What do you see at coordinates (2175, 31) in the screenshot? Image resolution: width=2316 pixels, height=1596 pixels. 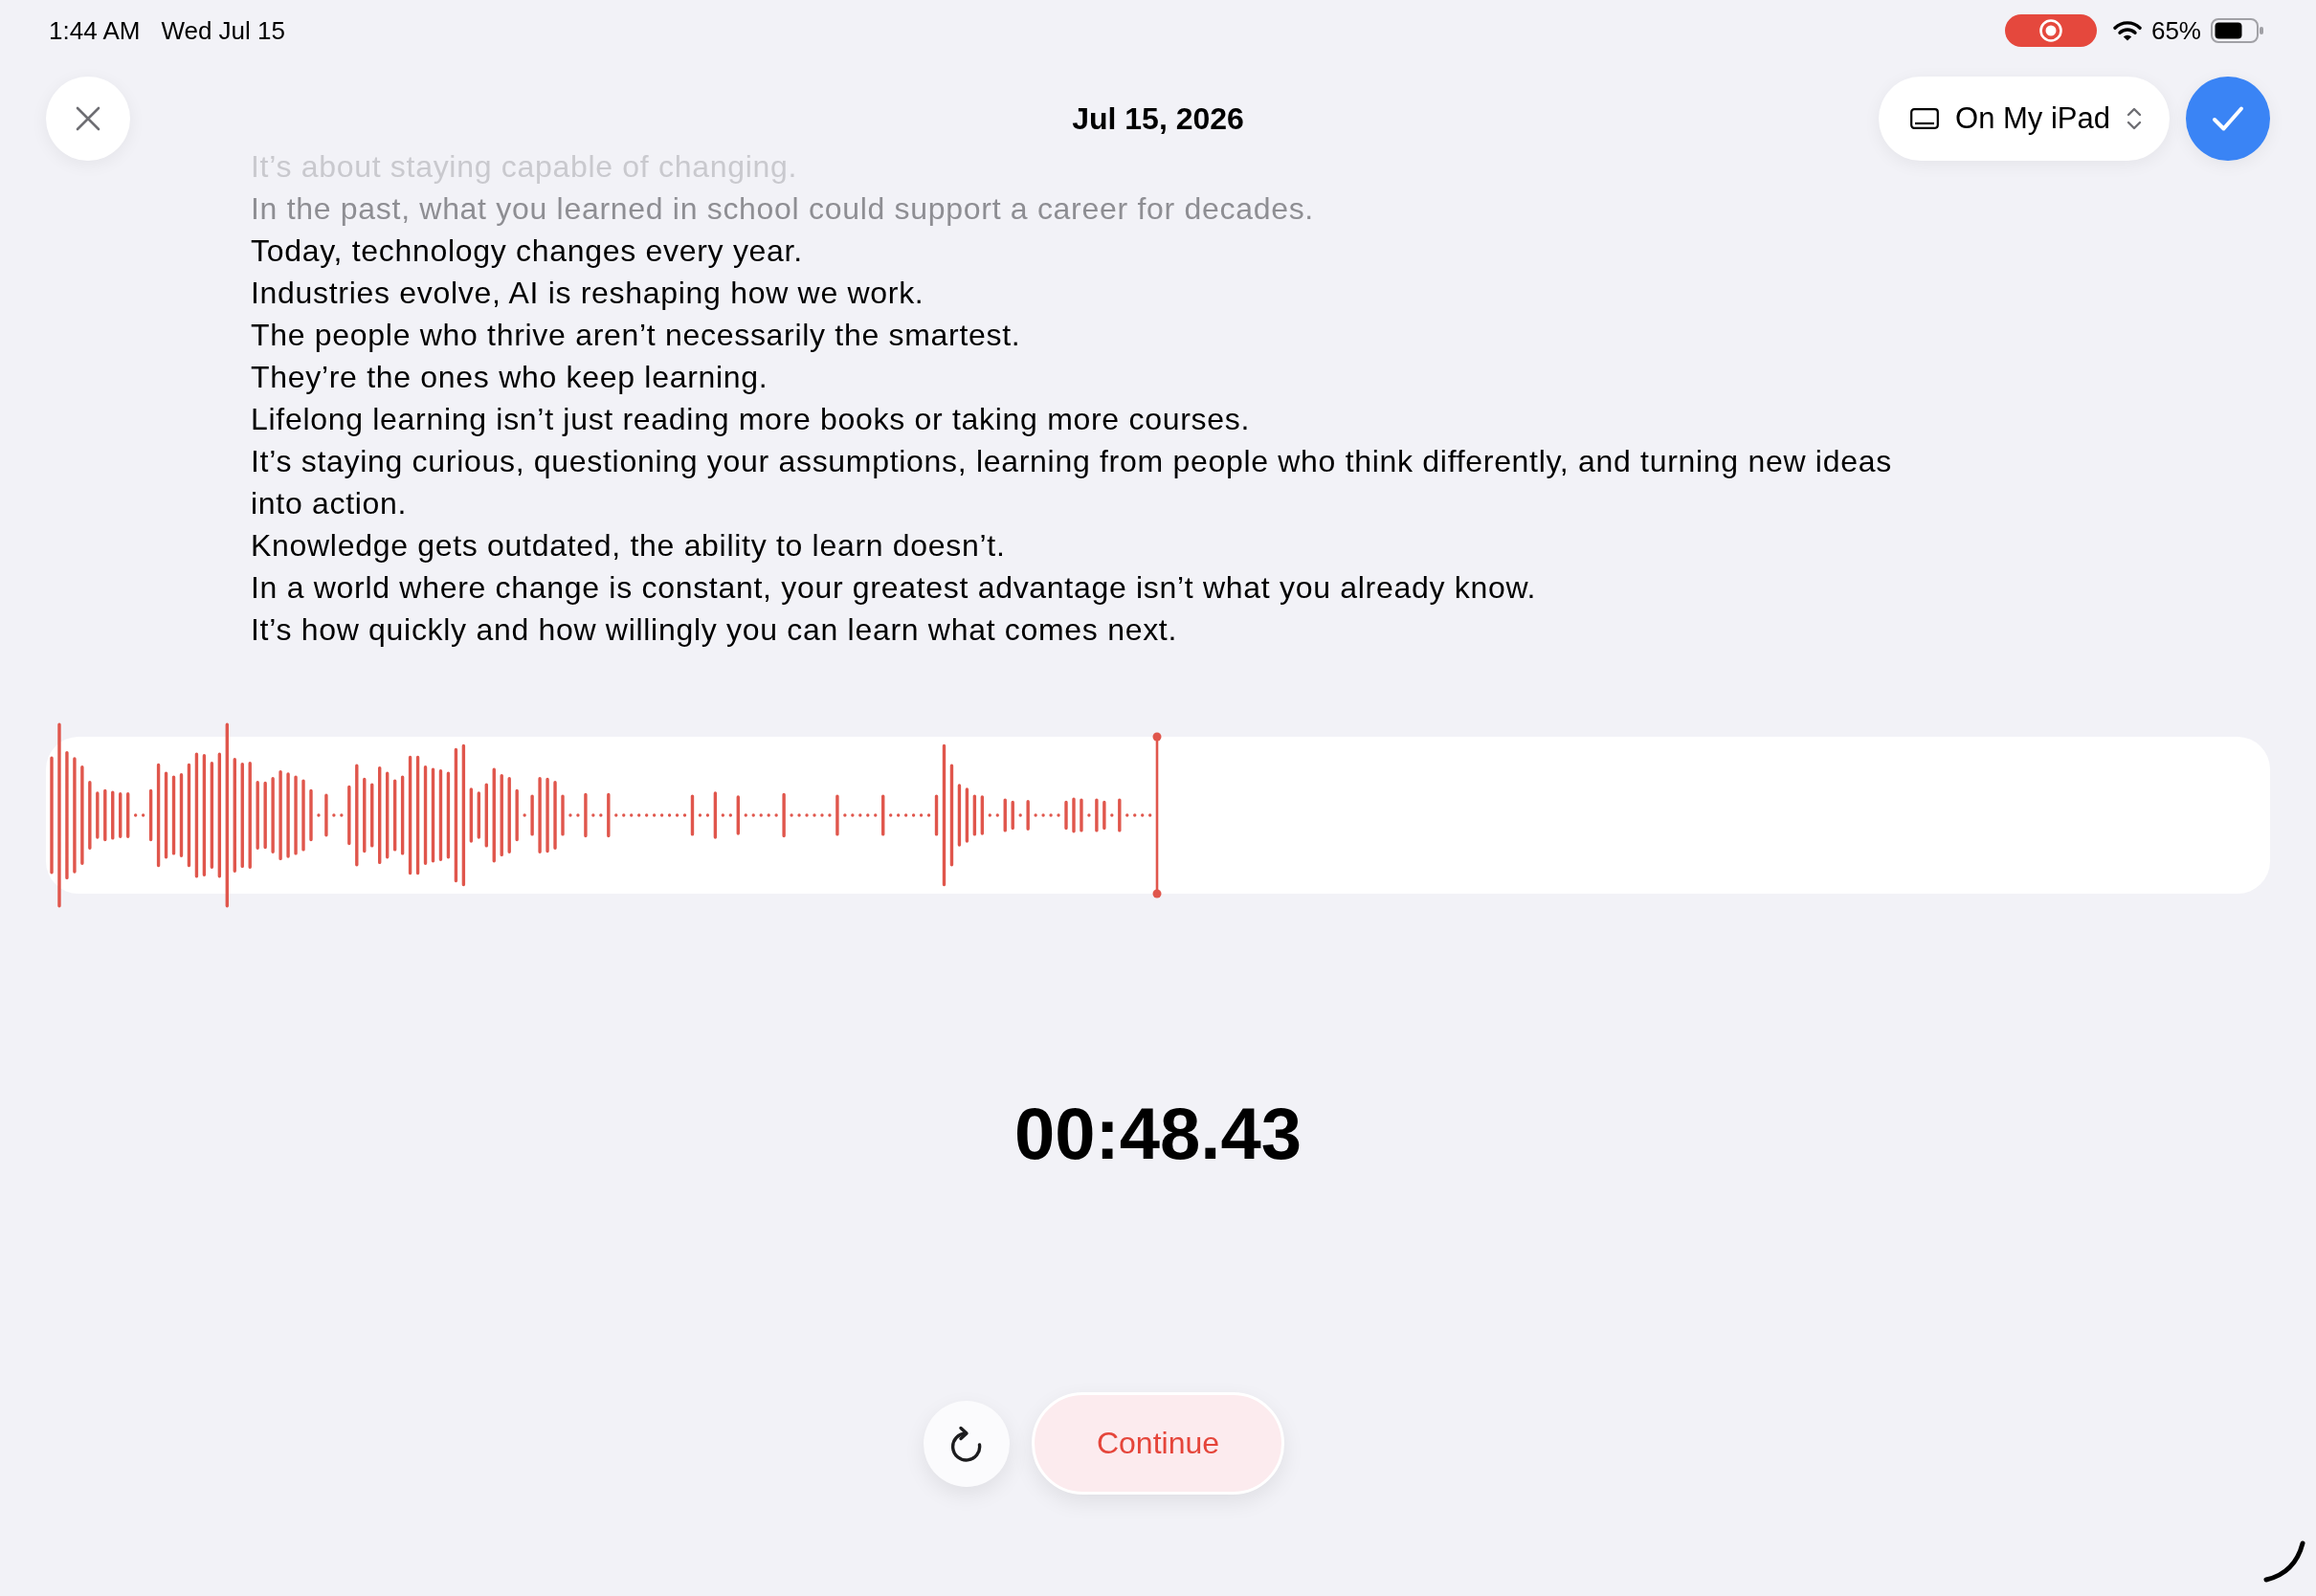 I see `battery-percent: 65%` at bounding box center [2175, 31].